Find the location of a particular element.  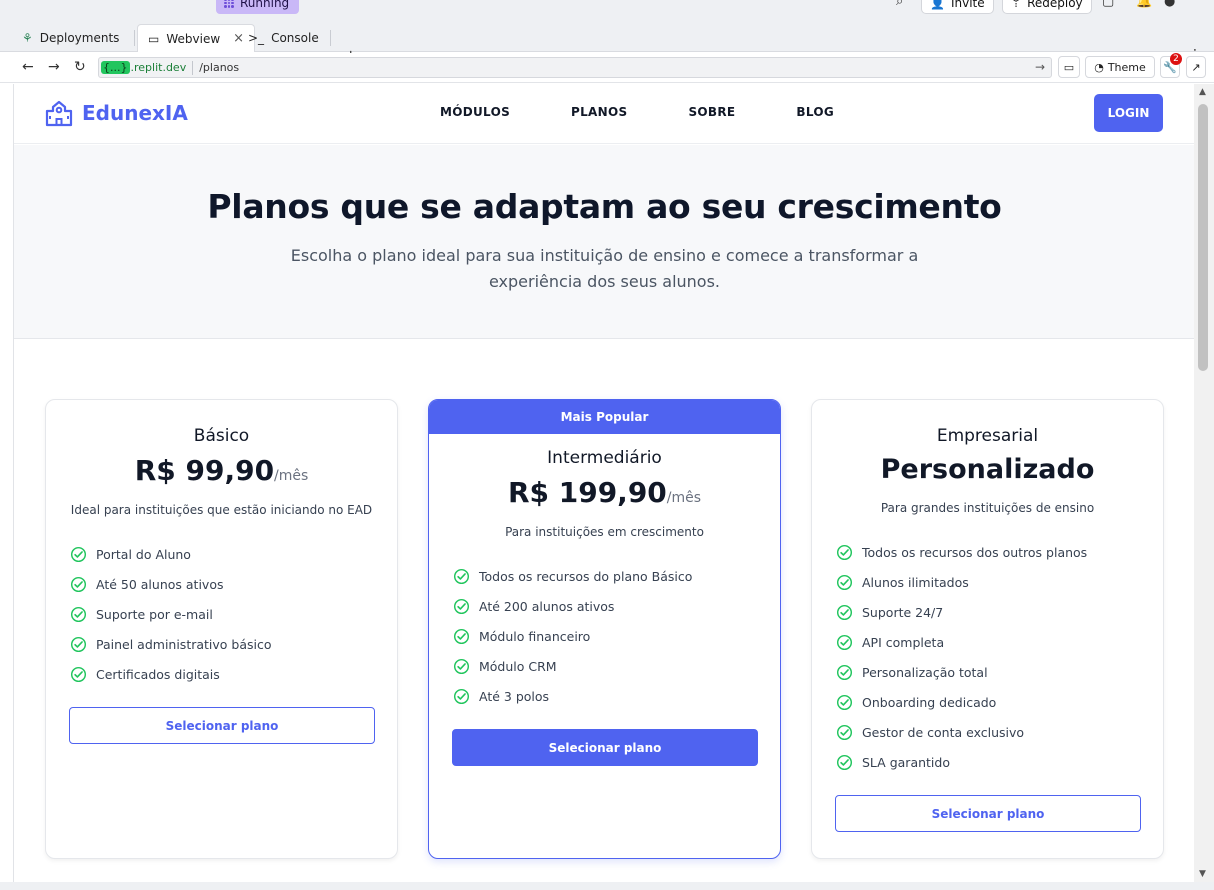

feature-text: API completa is located at coordinates (903, 642).